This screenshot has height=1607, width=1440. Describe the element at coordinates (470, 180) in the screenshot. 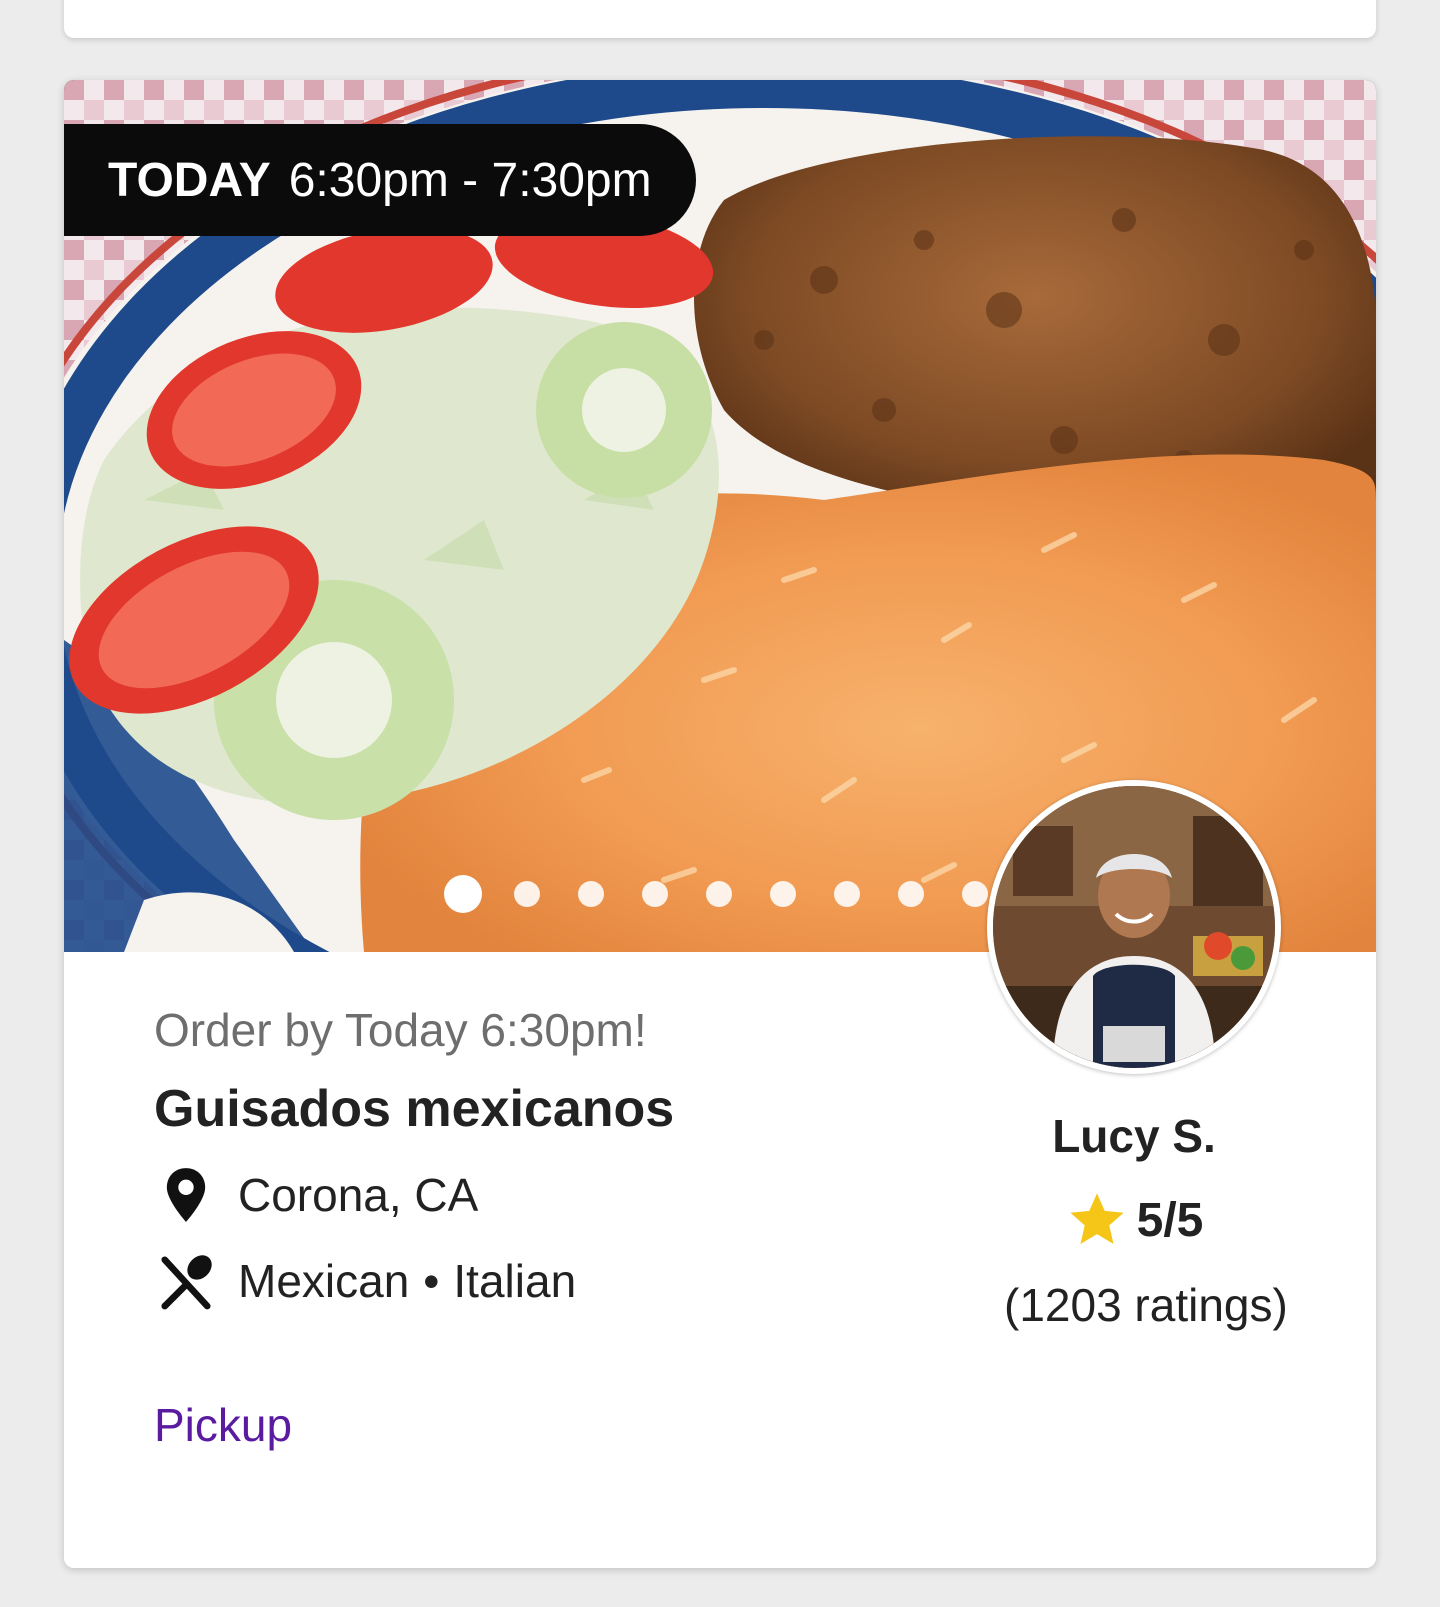

I see `time-badge-range: 6:30pm - 7:30pm` at that location.